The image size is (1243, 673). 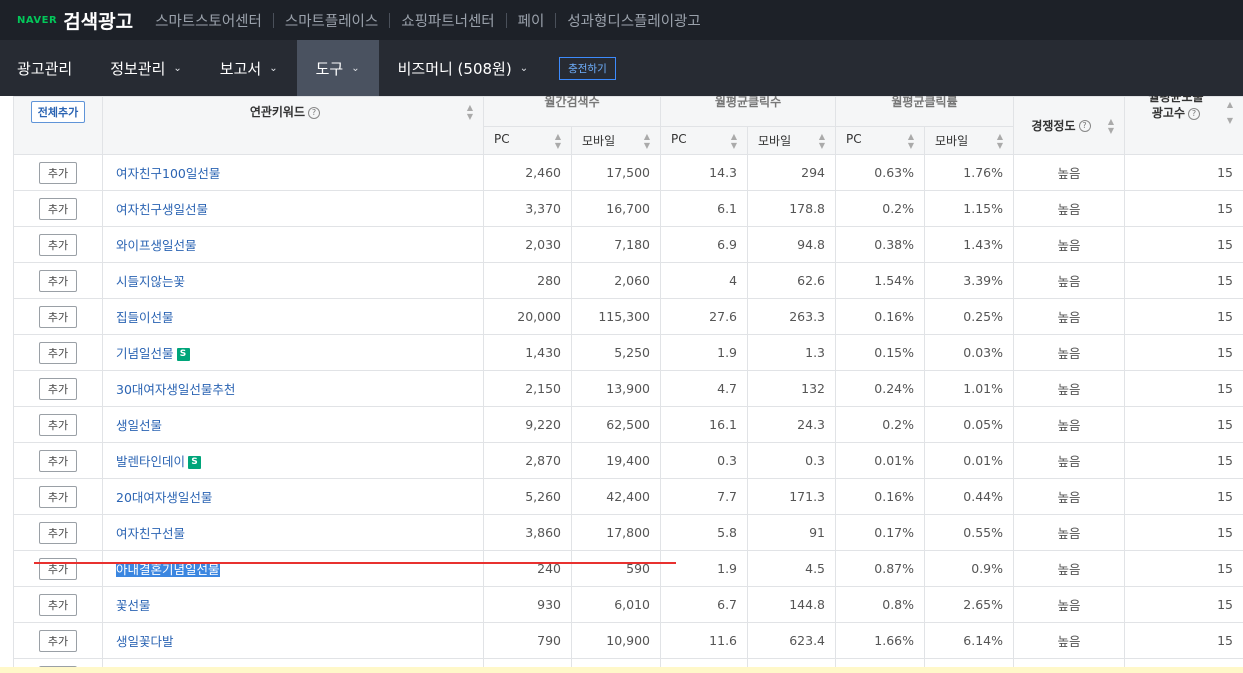 What do you see at coordinates (133, 605) in the screenshot?
I see `keyword-link: 꽃선물` at bounding box center [133, 605].